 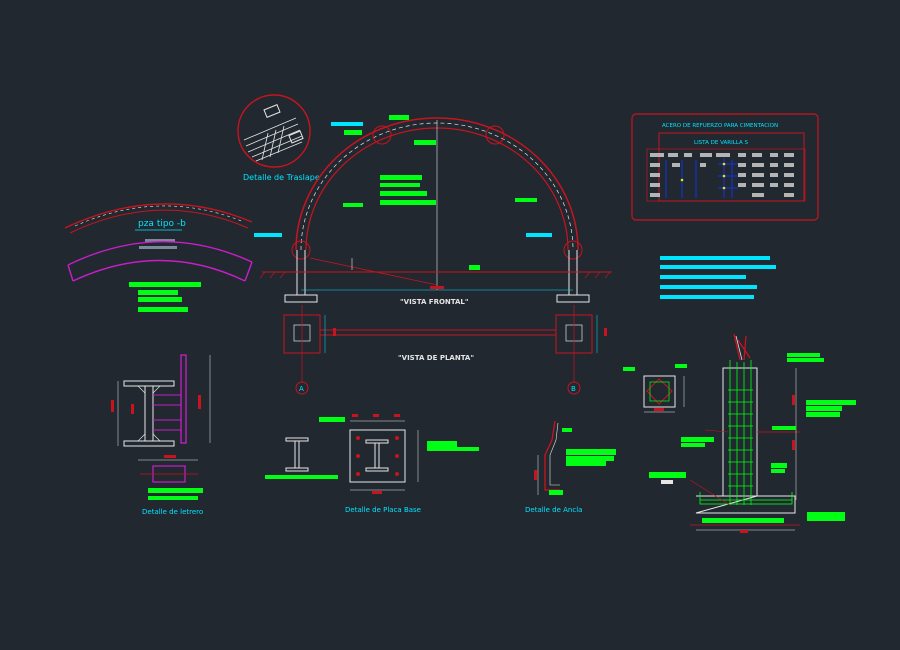 I want to click on ibeam-web, so click(x=297, y=454).